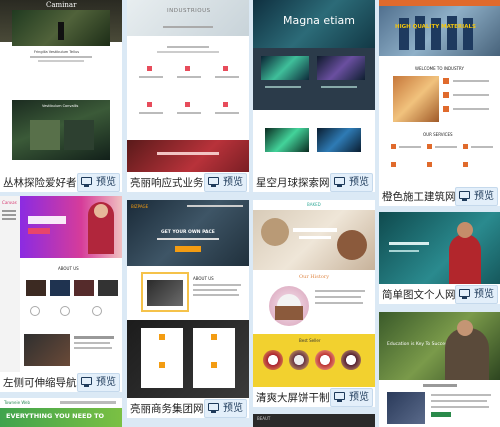  What do you see at coordinates (319, 20) in the screenshot?
I see `hero-title: Magna etiam` at bounding box center [319, 20].